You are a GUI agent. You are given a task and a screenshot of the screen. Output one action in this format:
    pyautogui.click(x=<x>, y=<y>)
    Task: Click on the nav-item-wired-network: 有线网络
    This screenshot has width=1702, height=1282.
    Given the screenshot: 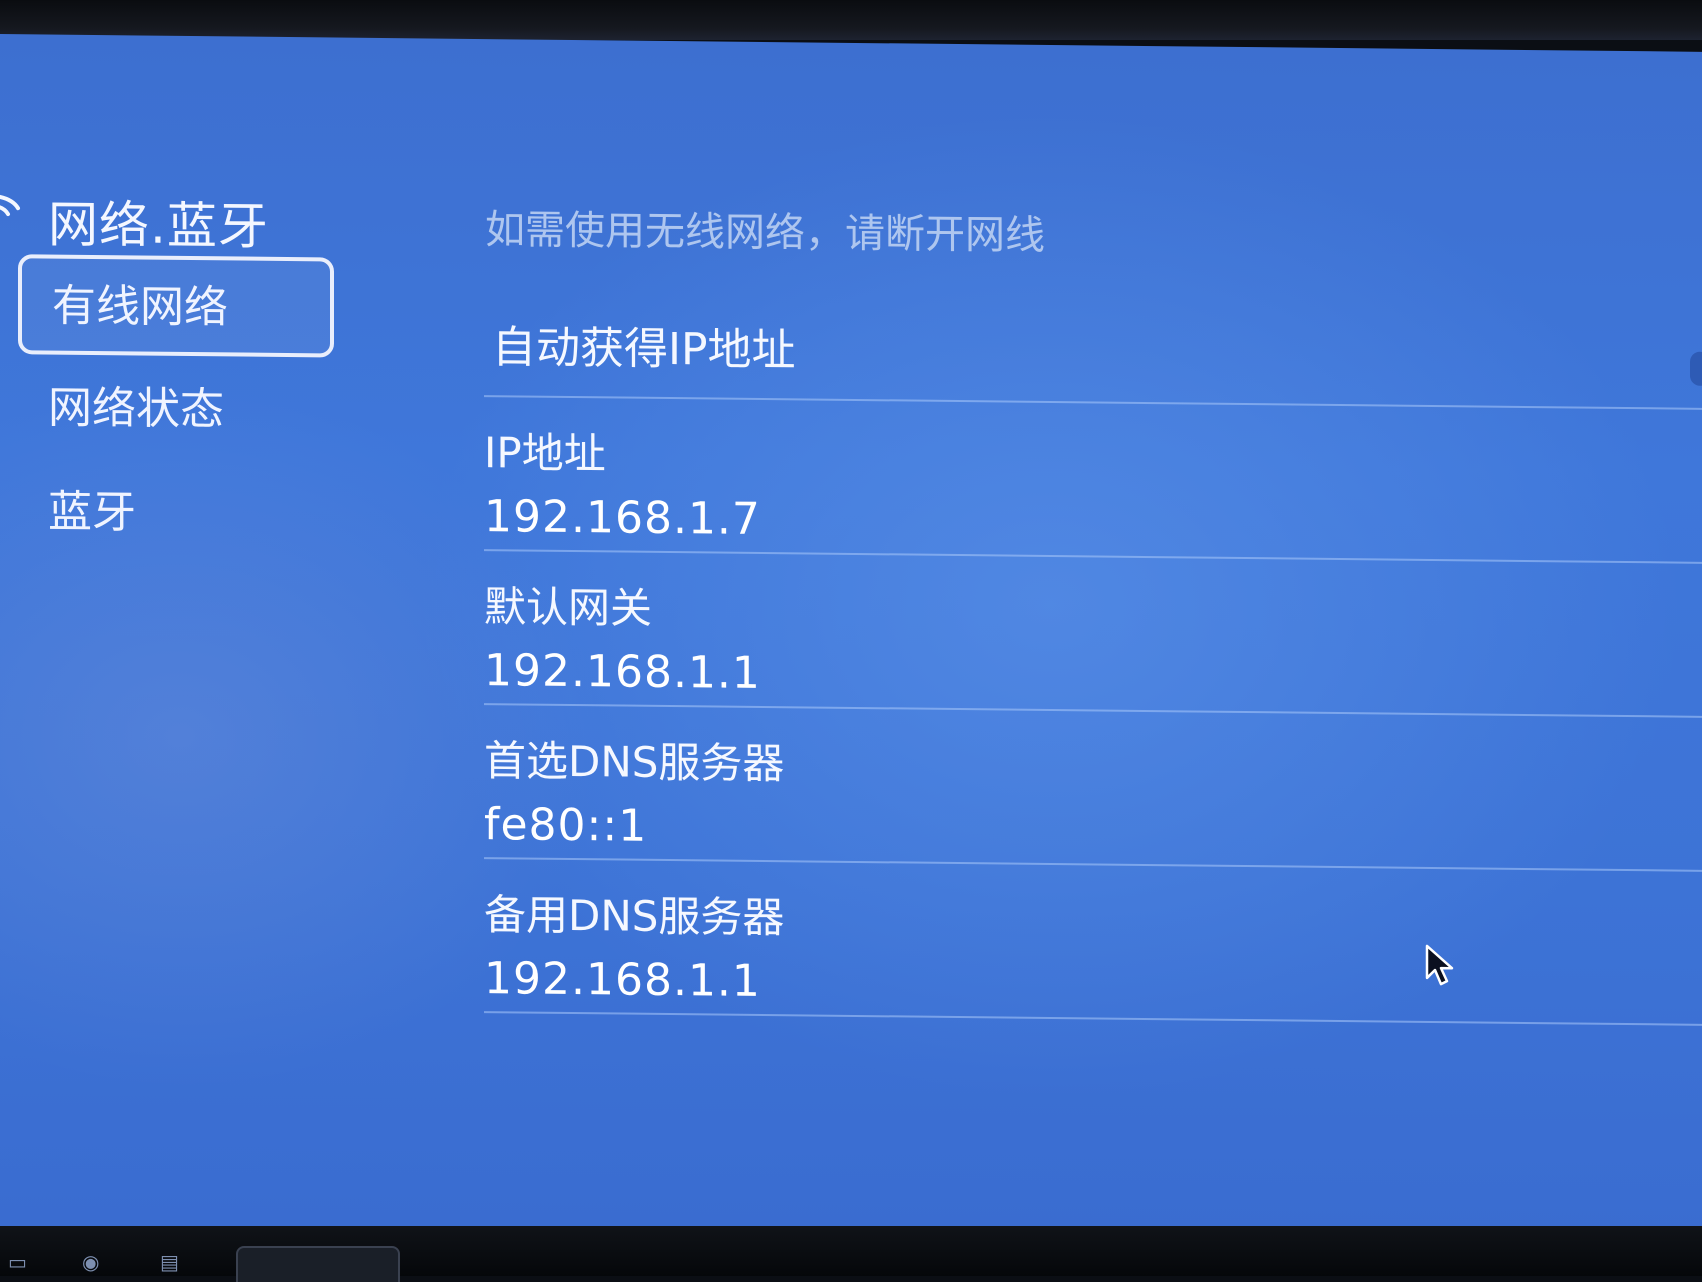 What is the action you would take?
    pyautogui.click(x=176, y=306)
    